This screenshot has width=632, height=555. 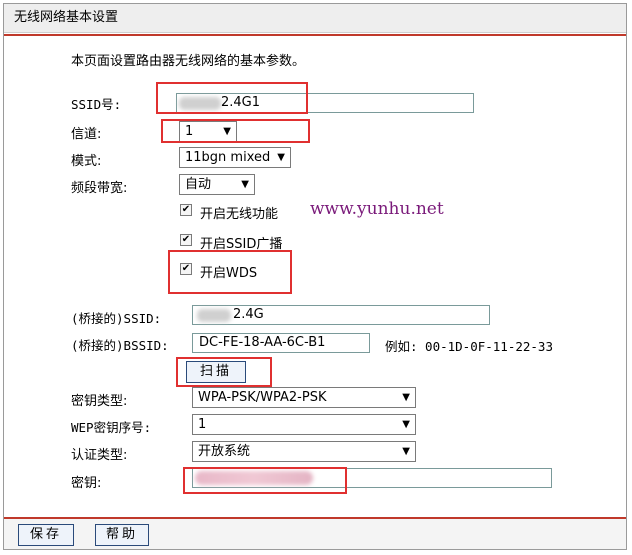 I want to click on key-type-select: WPA-PSK/WPA2-PSK ▼, so click(x=304, y=397).